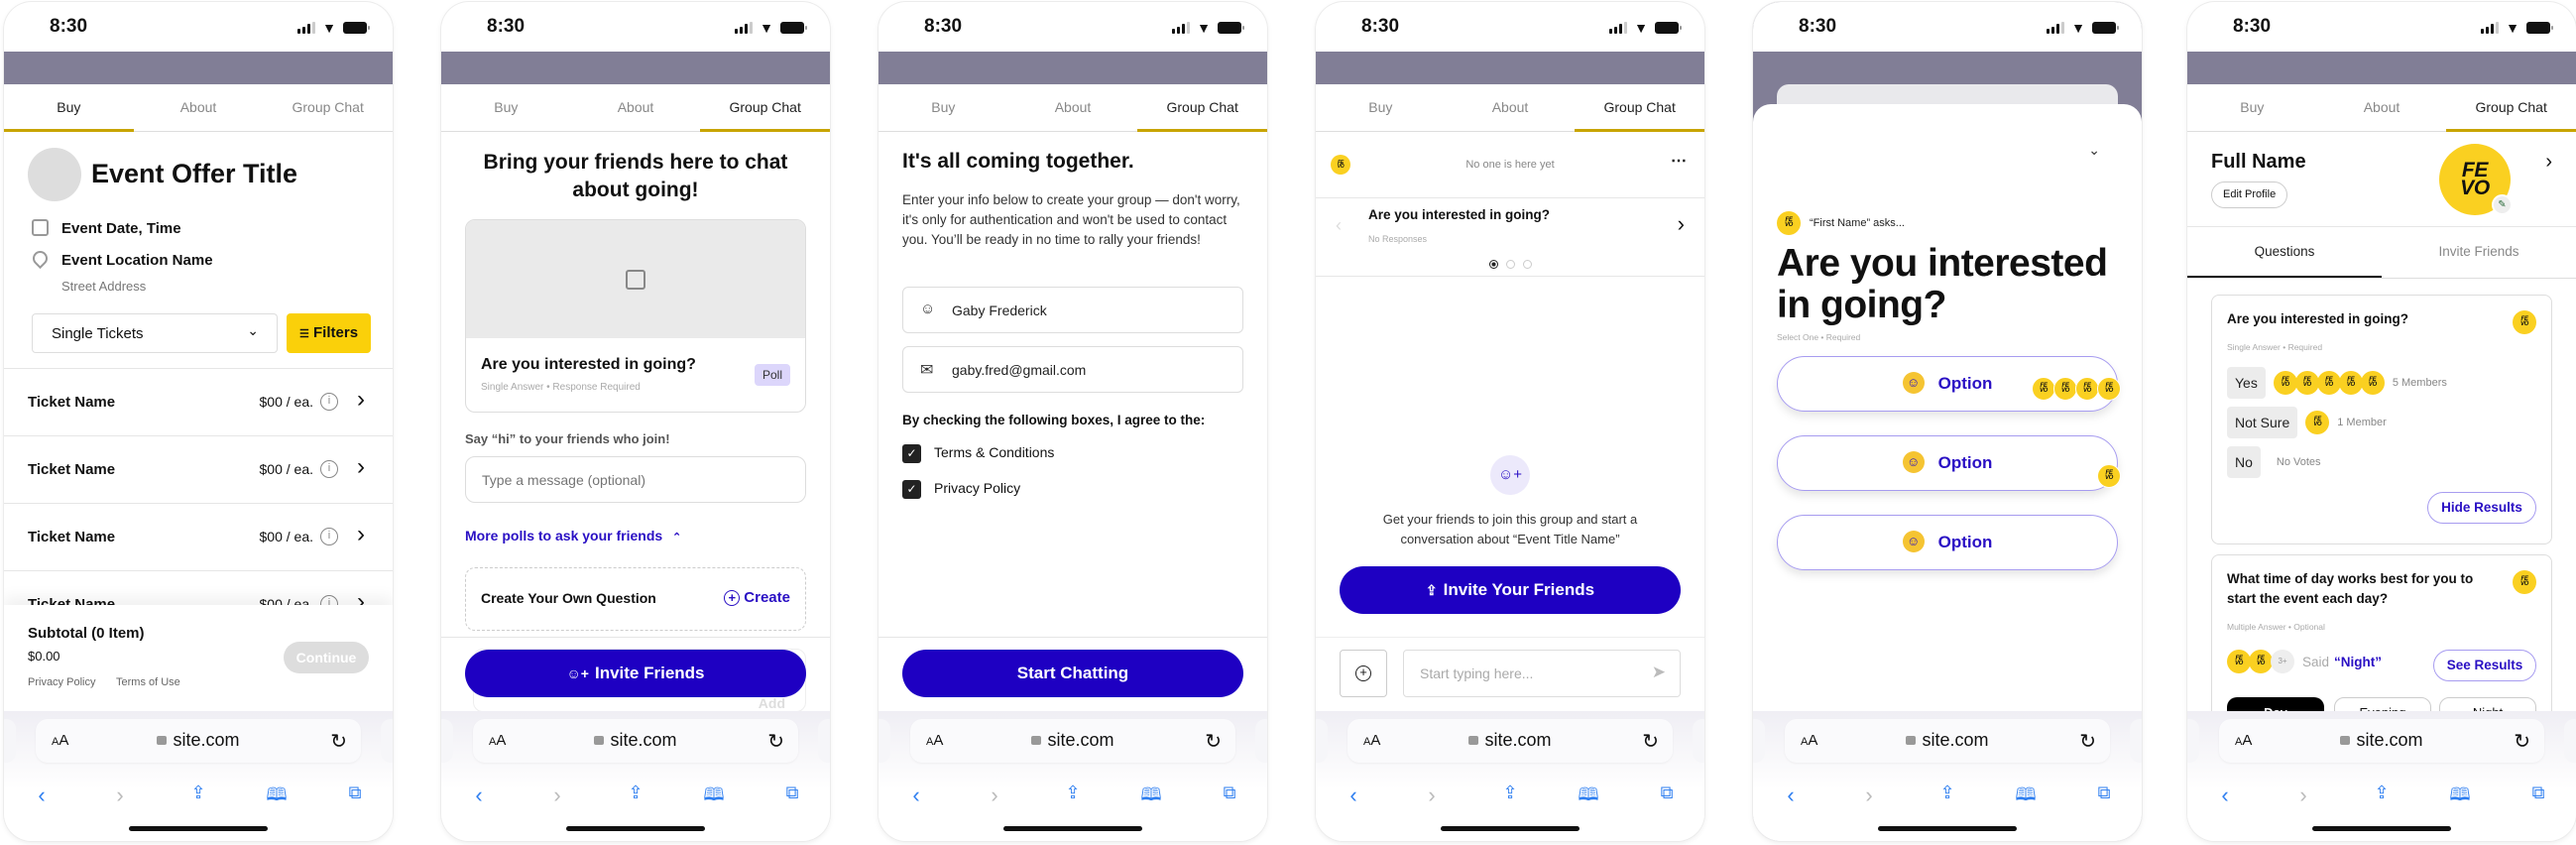  I want to click on tab-invite-friends: Invite Friends, so click(2479, 252).